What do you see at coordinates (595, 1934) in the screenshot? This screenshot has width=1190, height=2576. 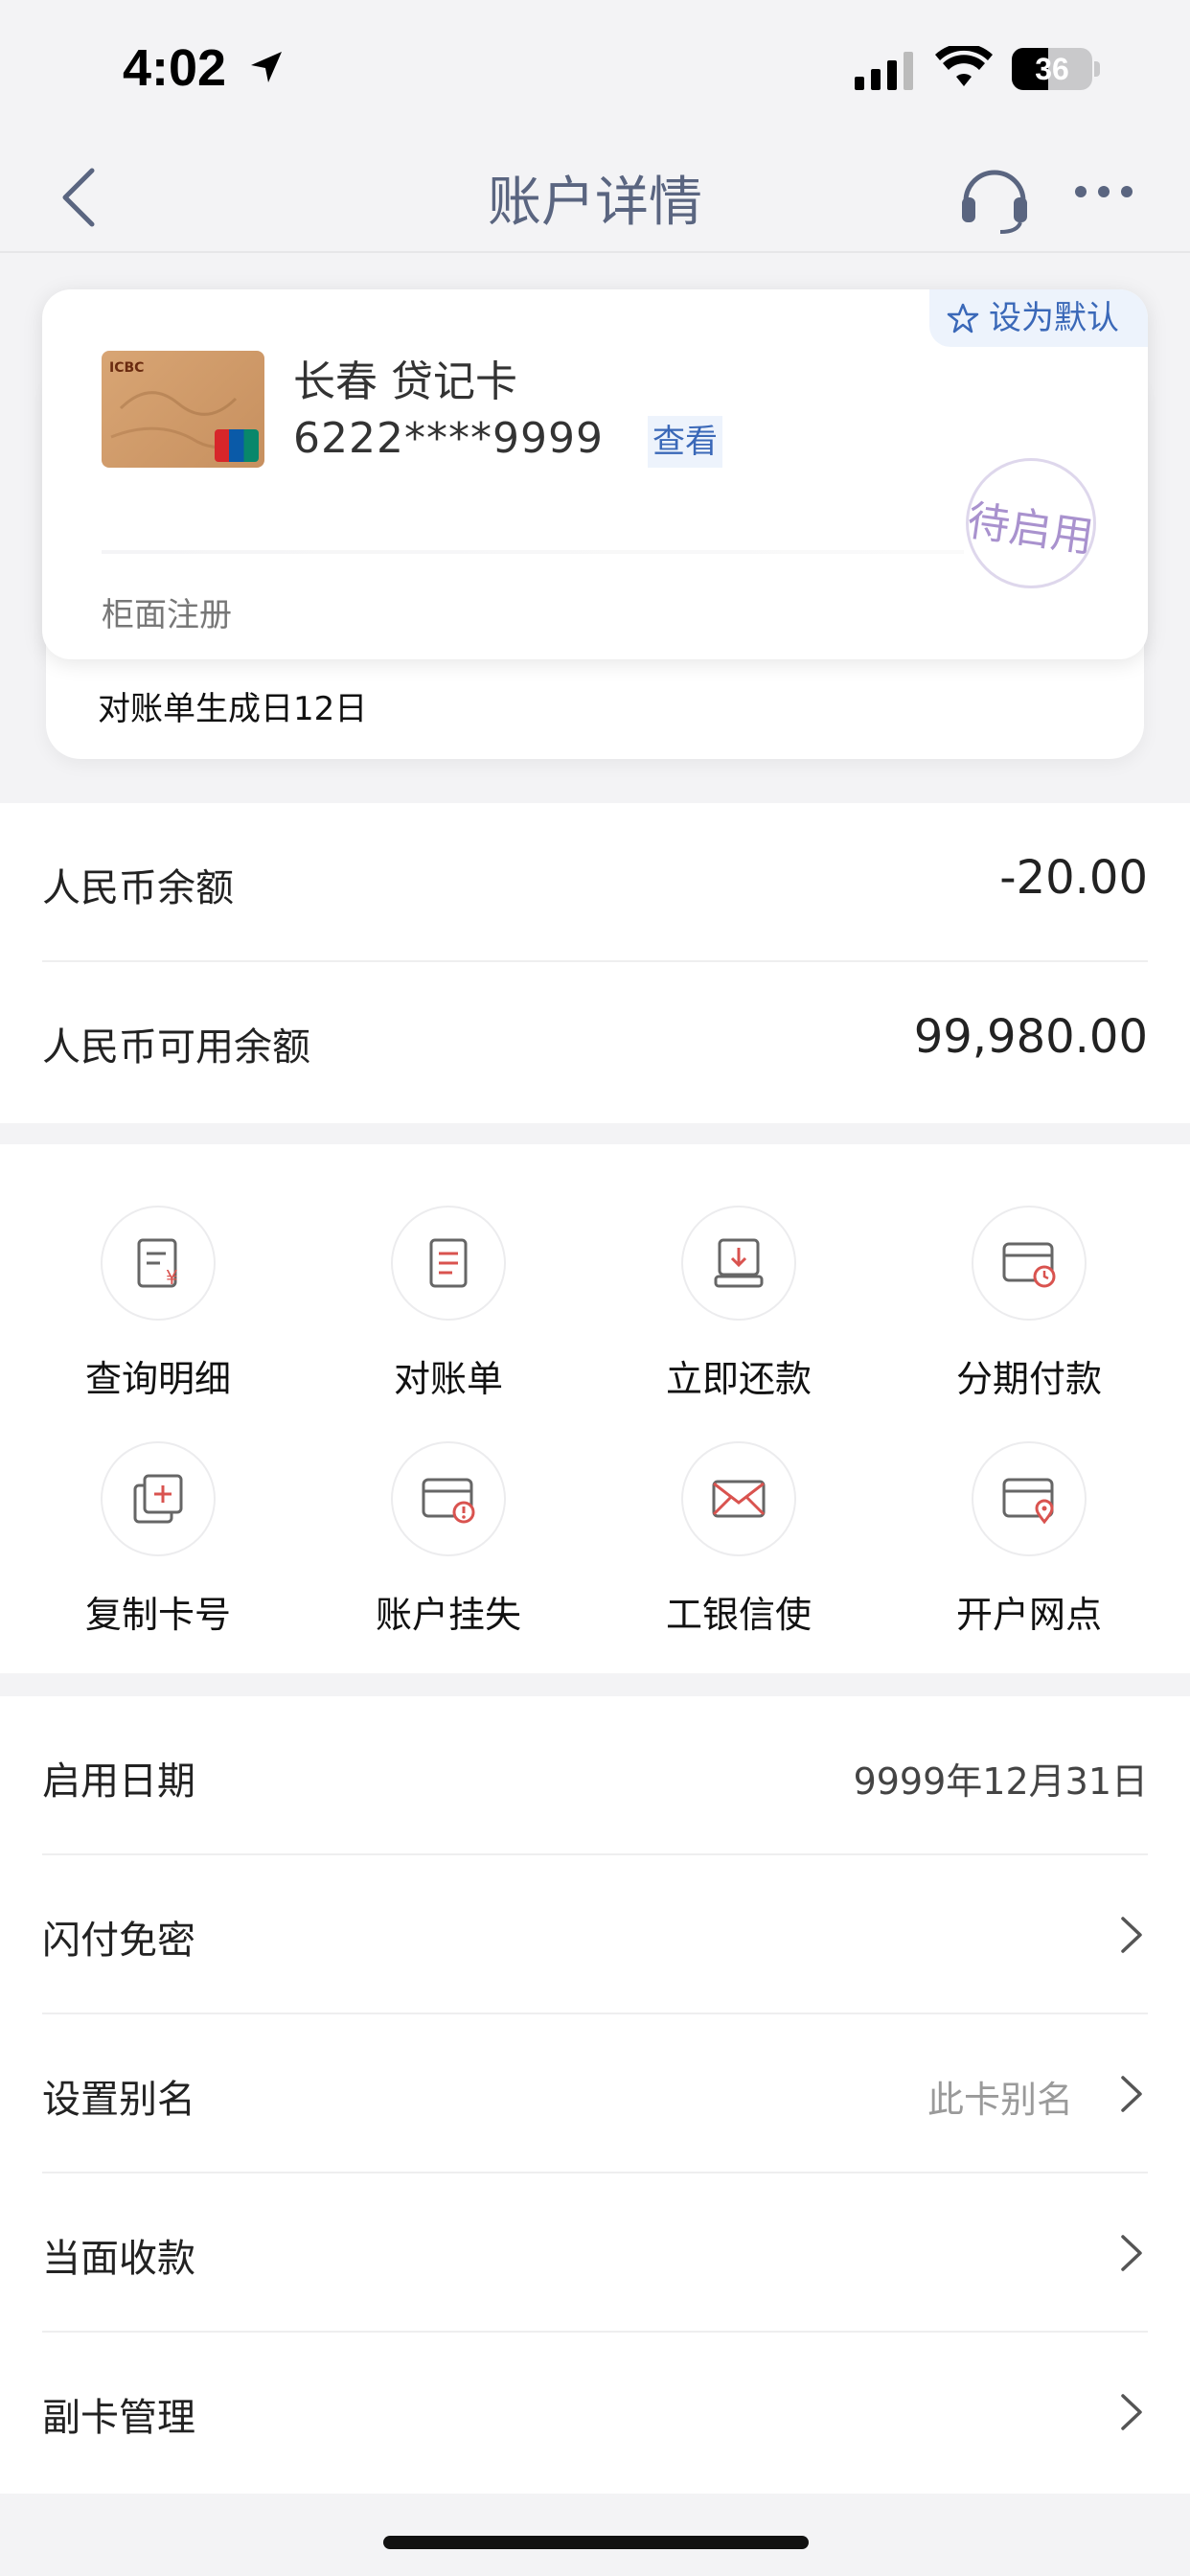 I see `quickpass-no-pin-row: 闪付免密` at bounding box center [595, 1934].